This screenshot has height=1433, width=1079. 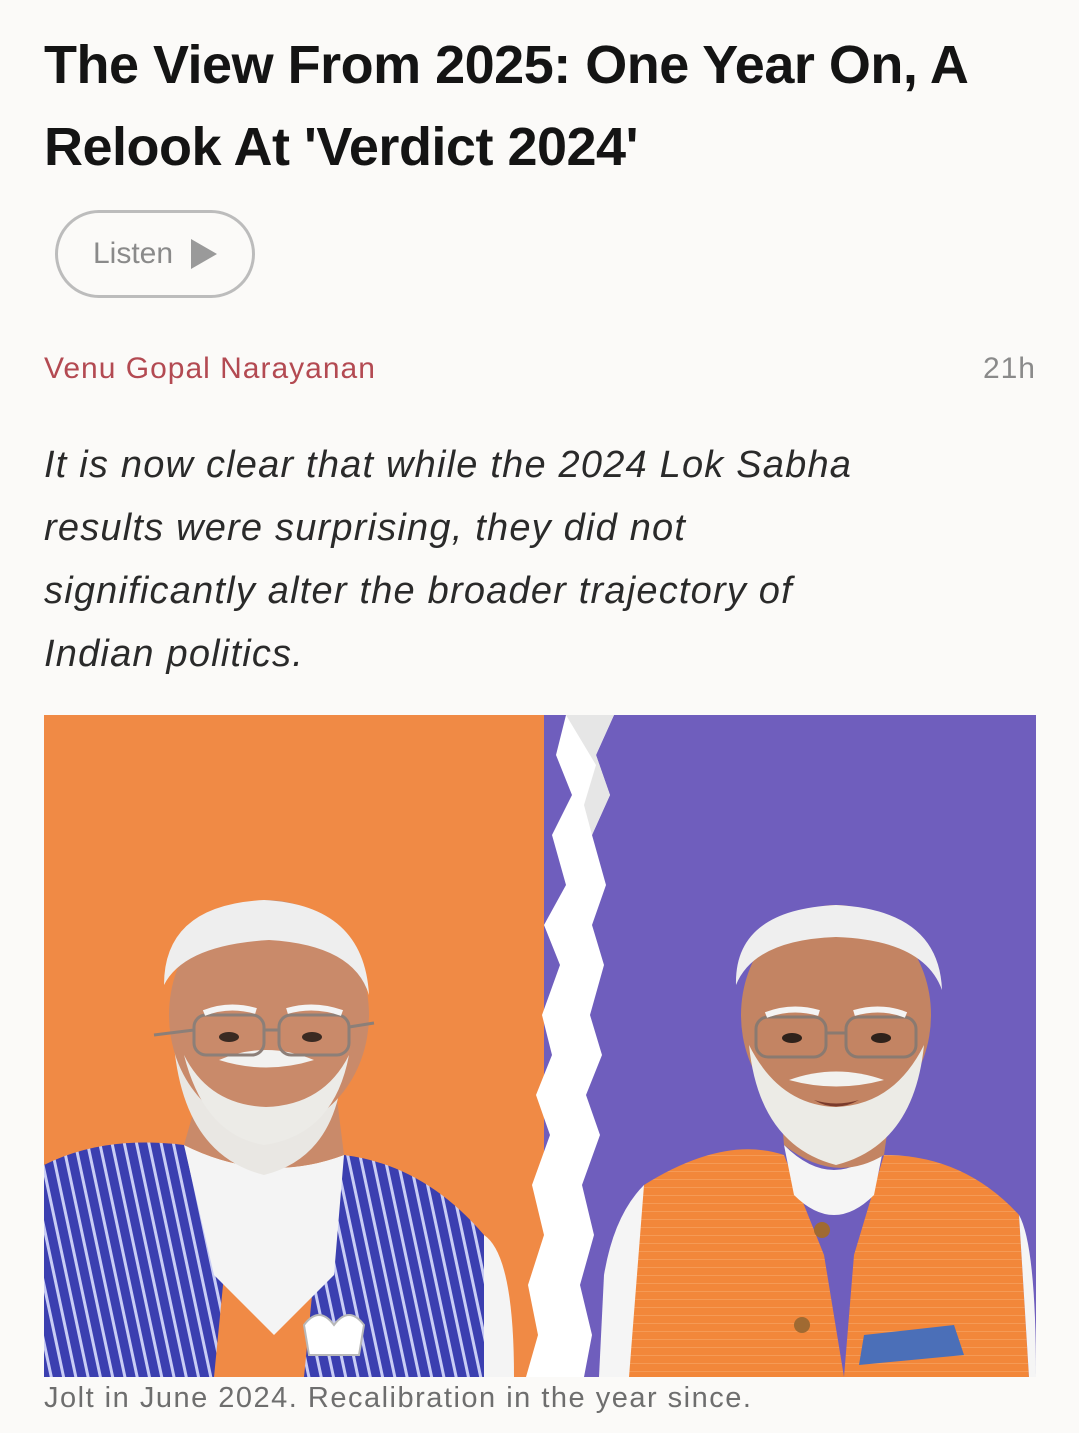 What do you see at coordinates (1009, 368) in the screenshot?
I see `timestamp: 21h` at bounding box center [1009, 368].